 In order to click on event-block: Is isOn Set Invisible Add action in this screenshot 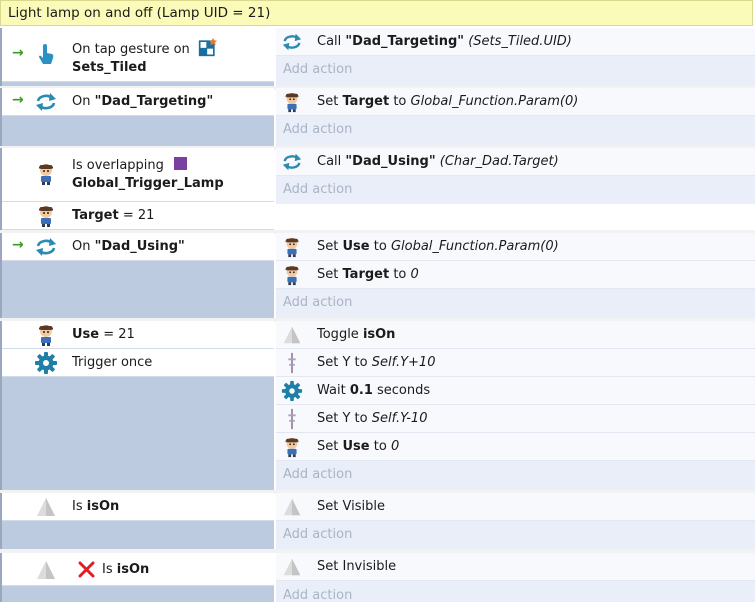, I will do `click(377, 578)`.